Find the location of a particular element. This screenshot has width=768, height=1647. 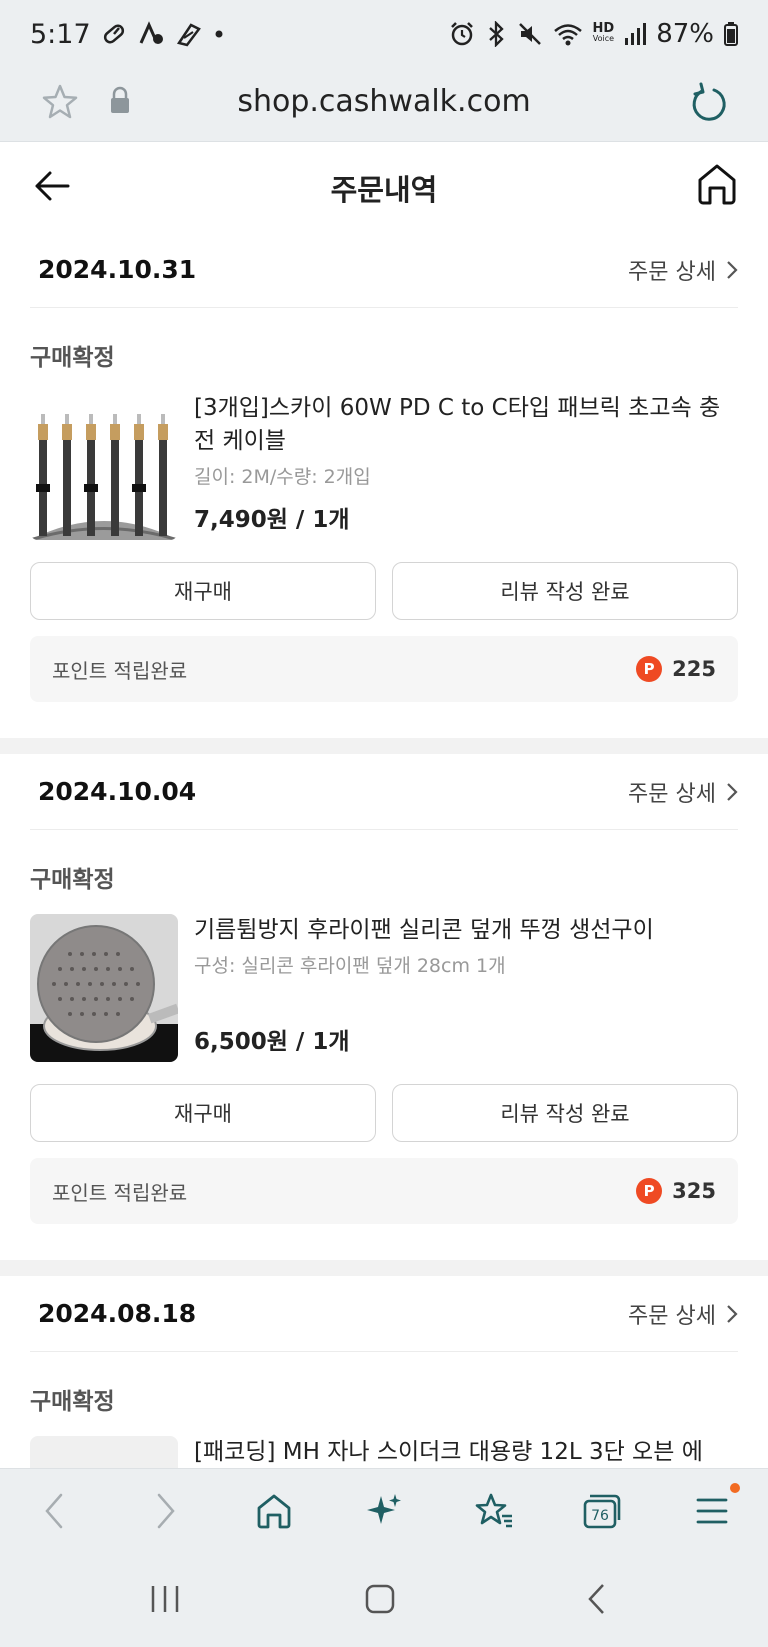

product-info: [패코딩] MH 자나 스이더크 대용량 12L 3단 오븐 에 is located at coordinates (466, 1452).